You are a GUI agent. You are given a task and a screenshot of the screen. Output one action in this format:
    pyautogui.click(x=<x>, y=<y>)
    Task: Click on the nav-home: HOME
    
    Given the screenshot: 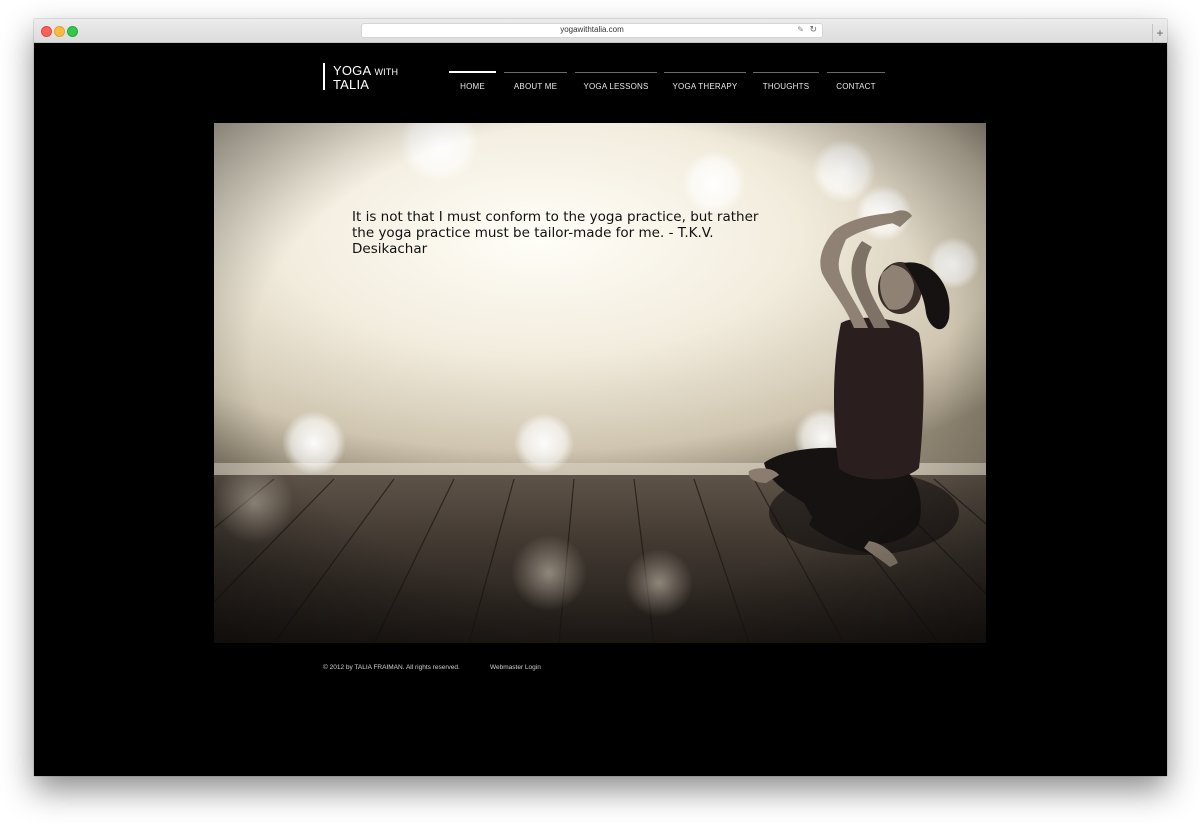 What is the action you would take?
    pyautogui.click(x=472, y=82)
    